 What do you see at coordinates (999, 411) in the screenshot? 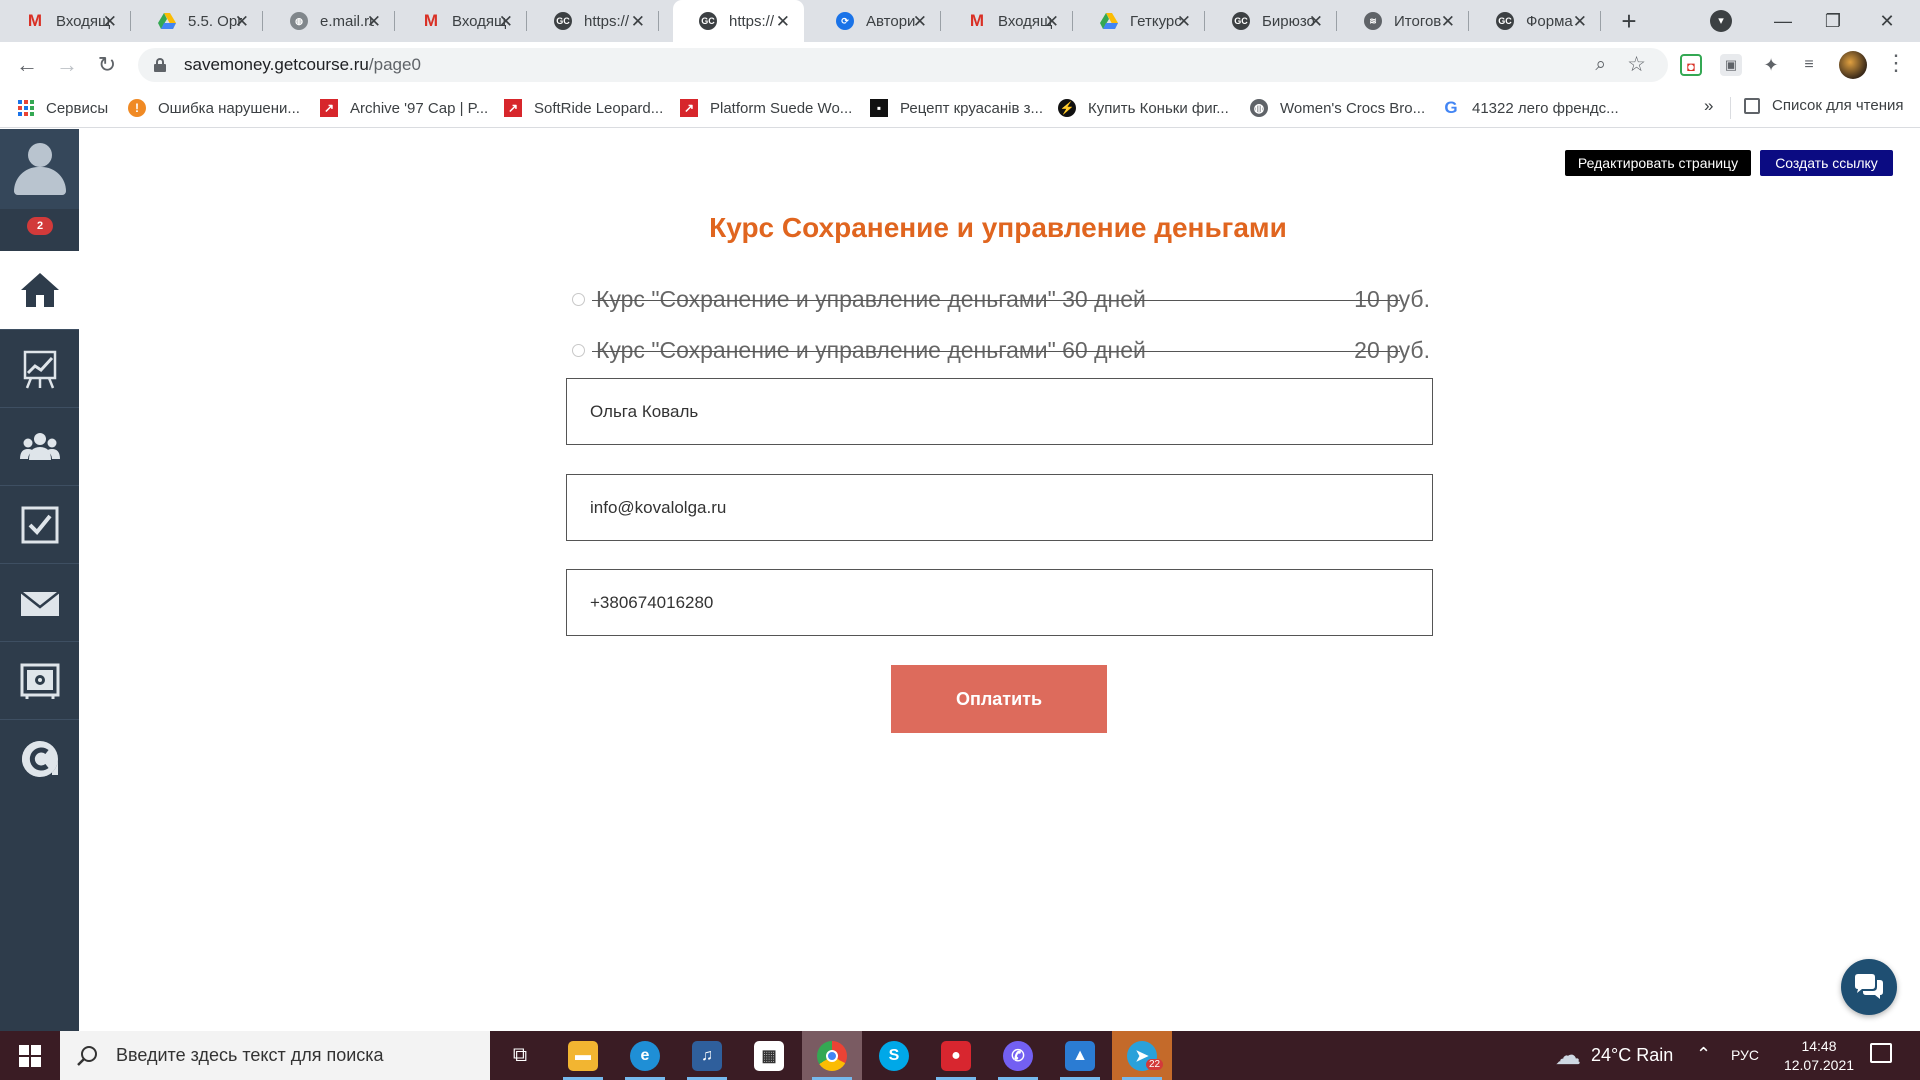
I see `name-field: Ольга Коваль` at bounding box center [999, 411].